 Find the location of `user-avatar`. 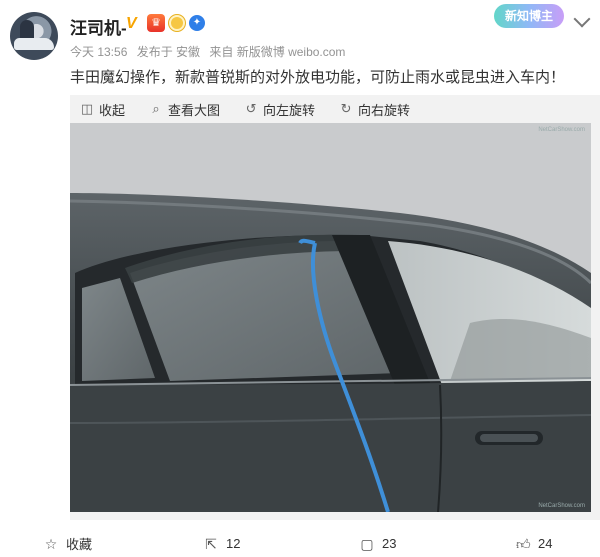

user-avatar is located at coordinates (34, 36).